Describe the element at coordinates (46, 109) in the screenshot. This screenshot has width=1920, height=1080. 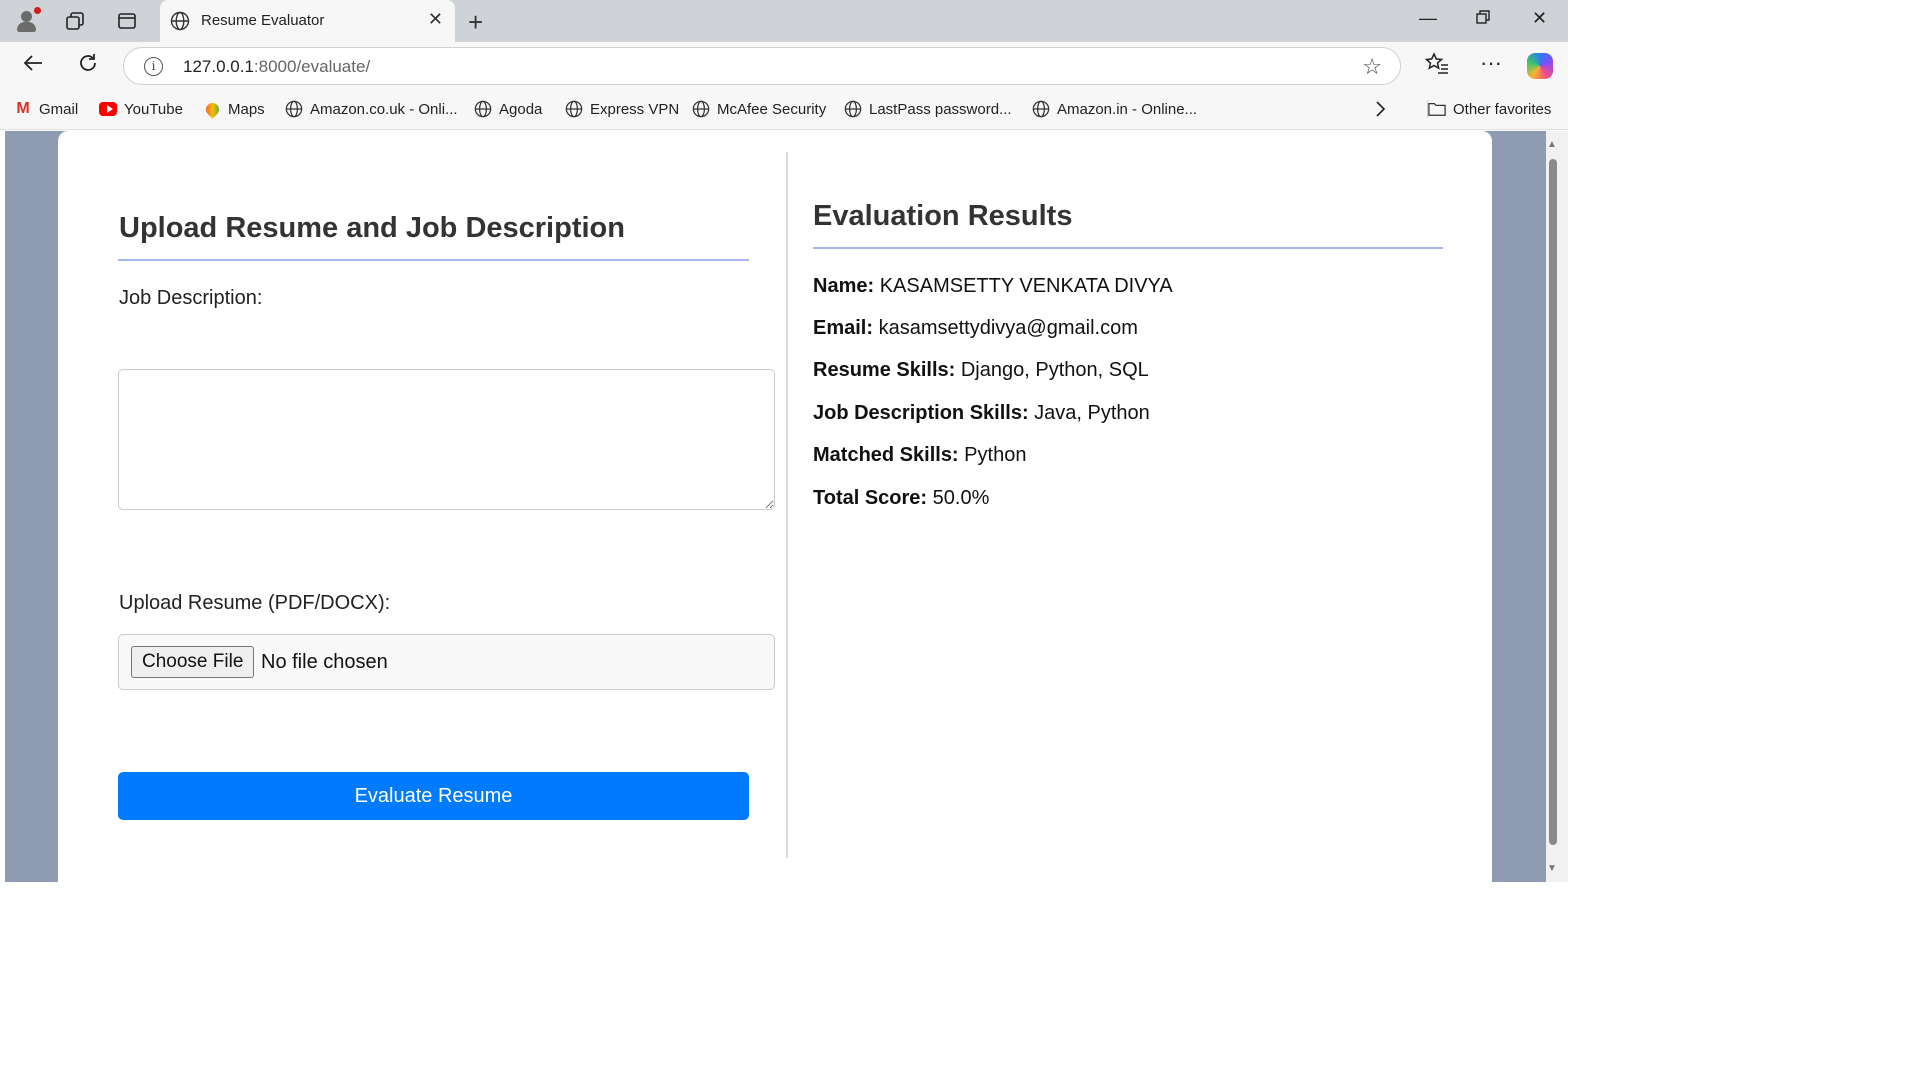
I see `bookmark-gmail: M Gmail` at that location.